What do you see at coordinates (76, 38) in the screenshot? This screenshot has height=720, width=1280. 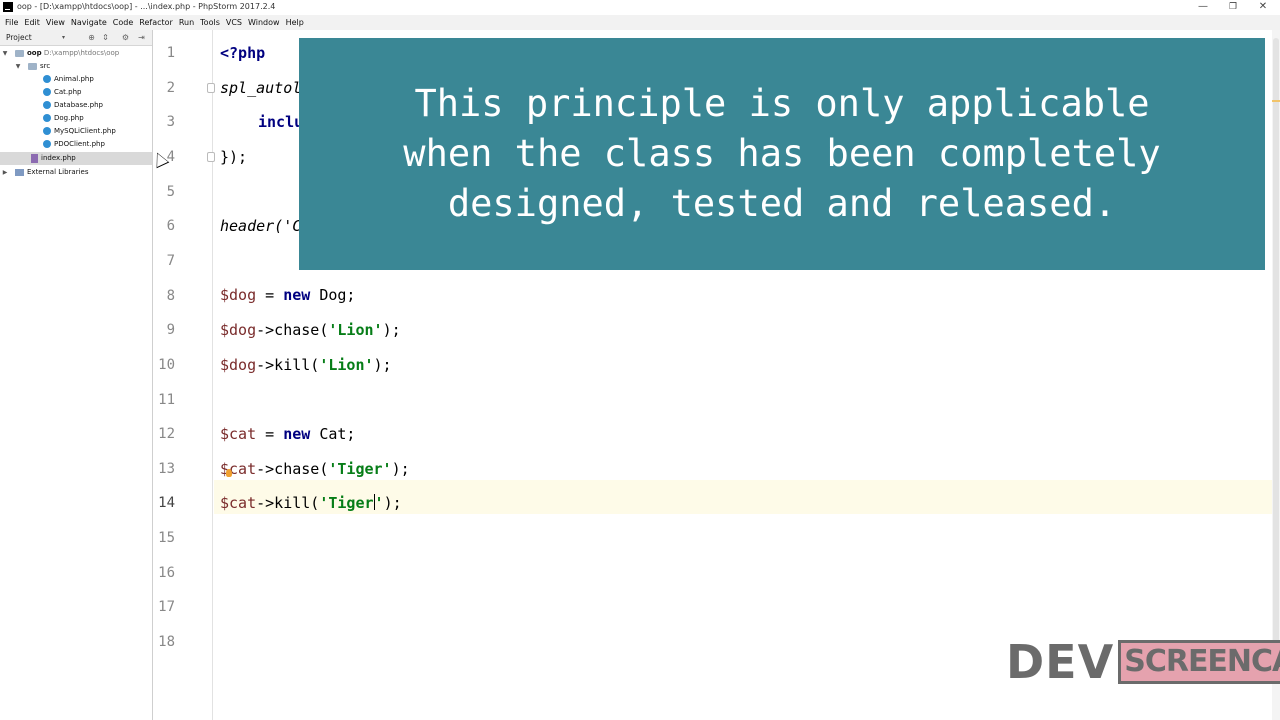 I see `project-panel-header: Project ▾ ⊕ ⇕ ⚙ ⇥` at bounding box center [76, 38].